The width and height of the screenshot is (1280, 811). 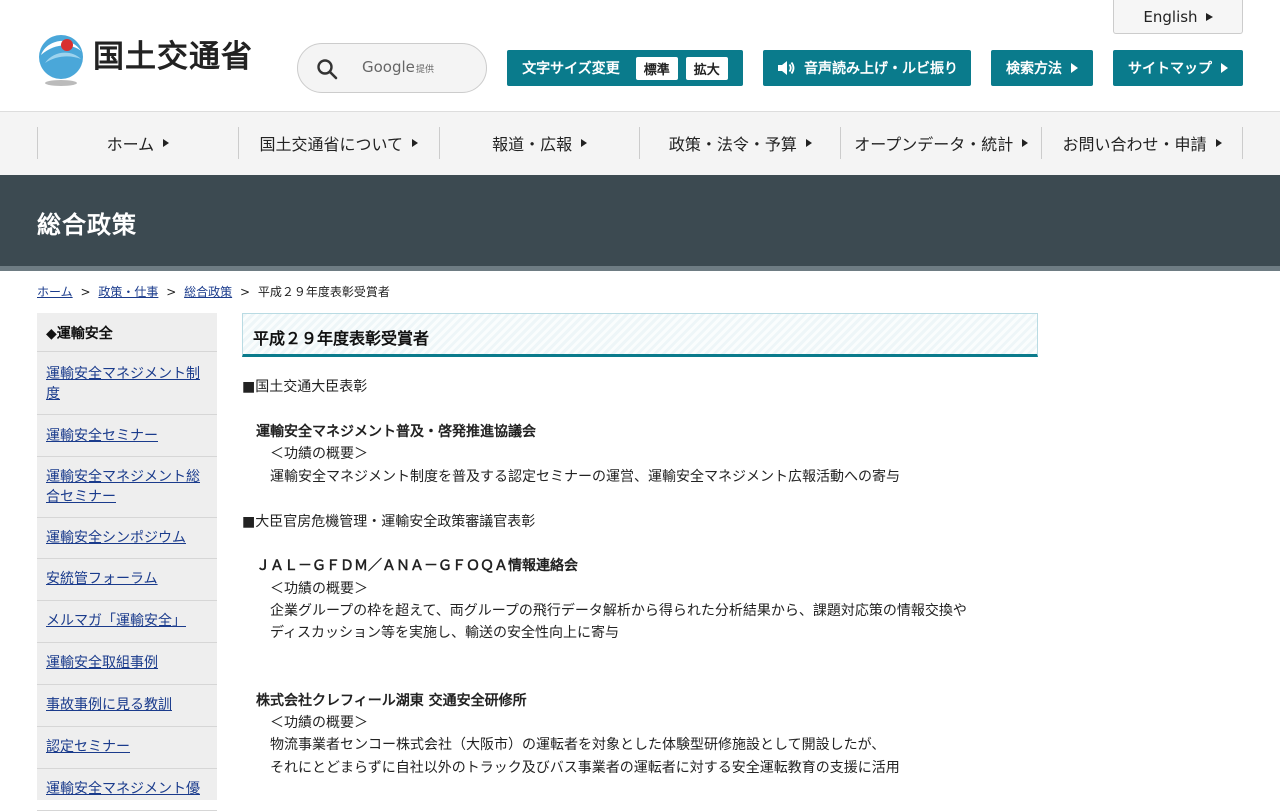 I want to click on speech-ruby-button: 音声読み上げ・ルビ振り, so click(x=867, y=68).